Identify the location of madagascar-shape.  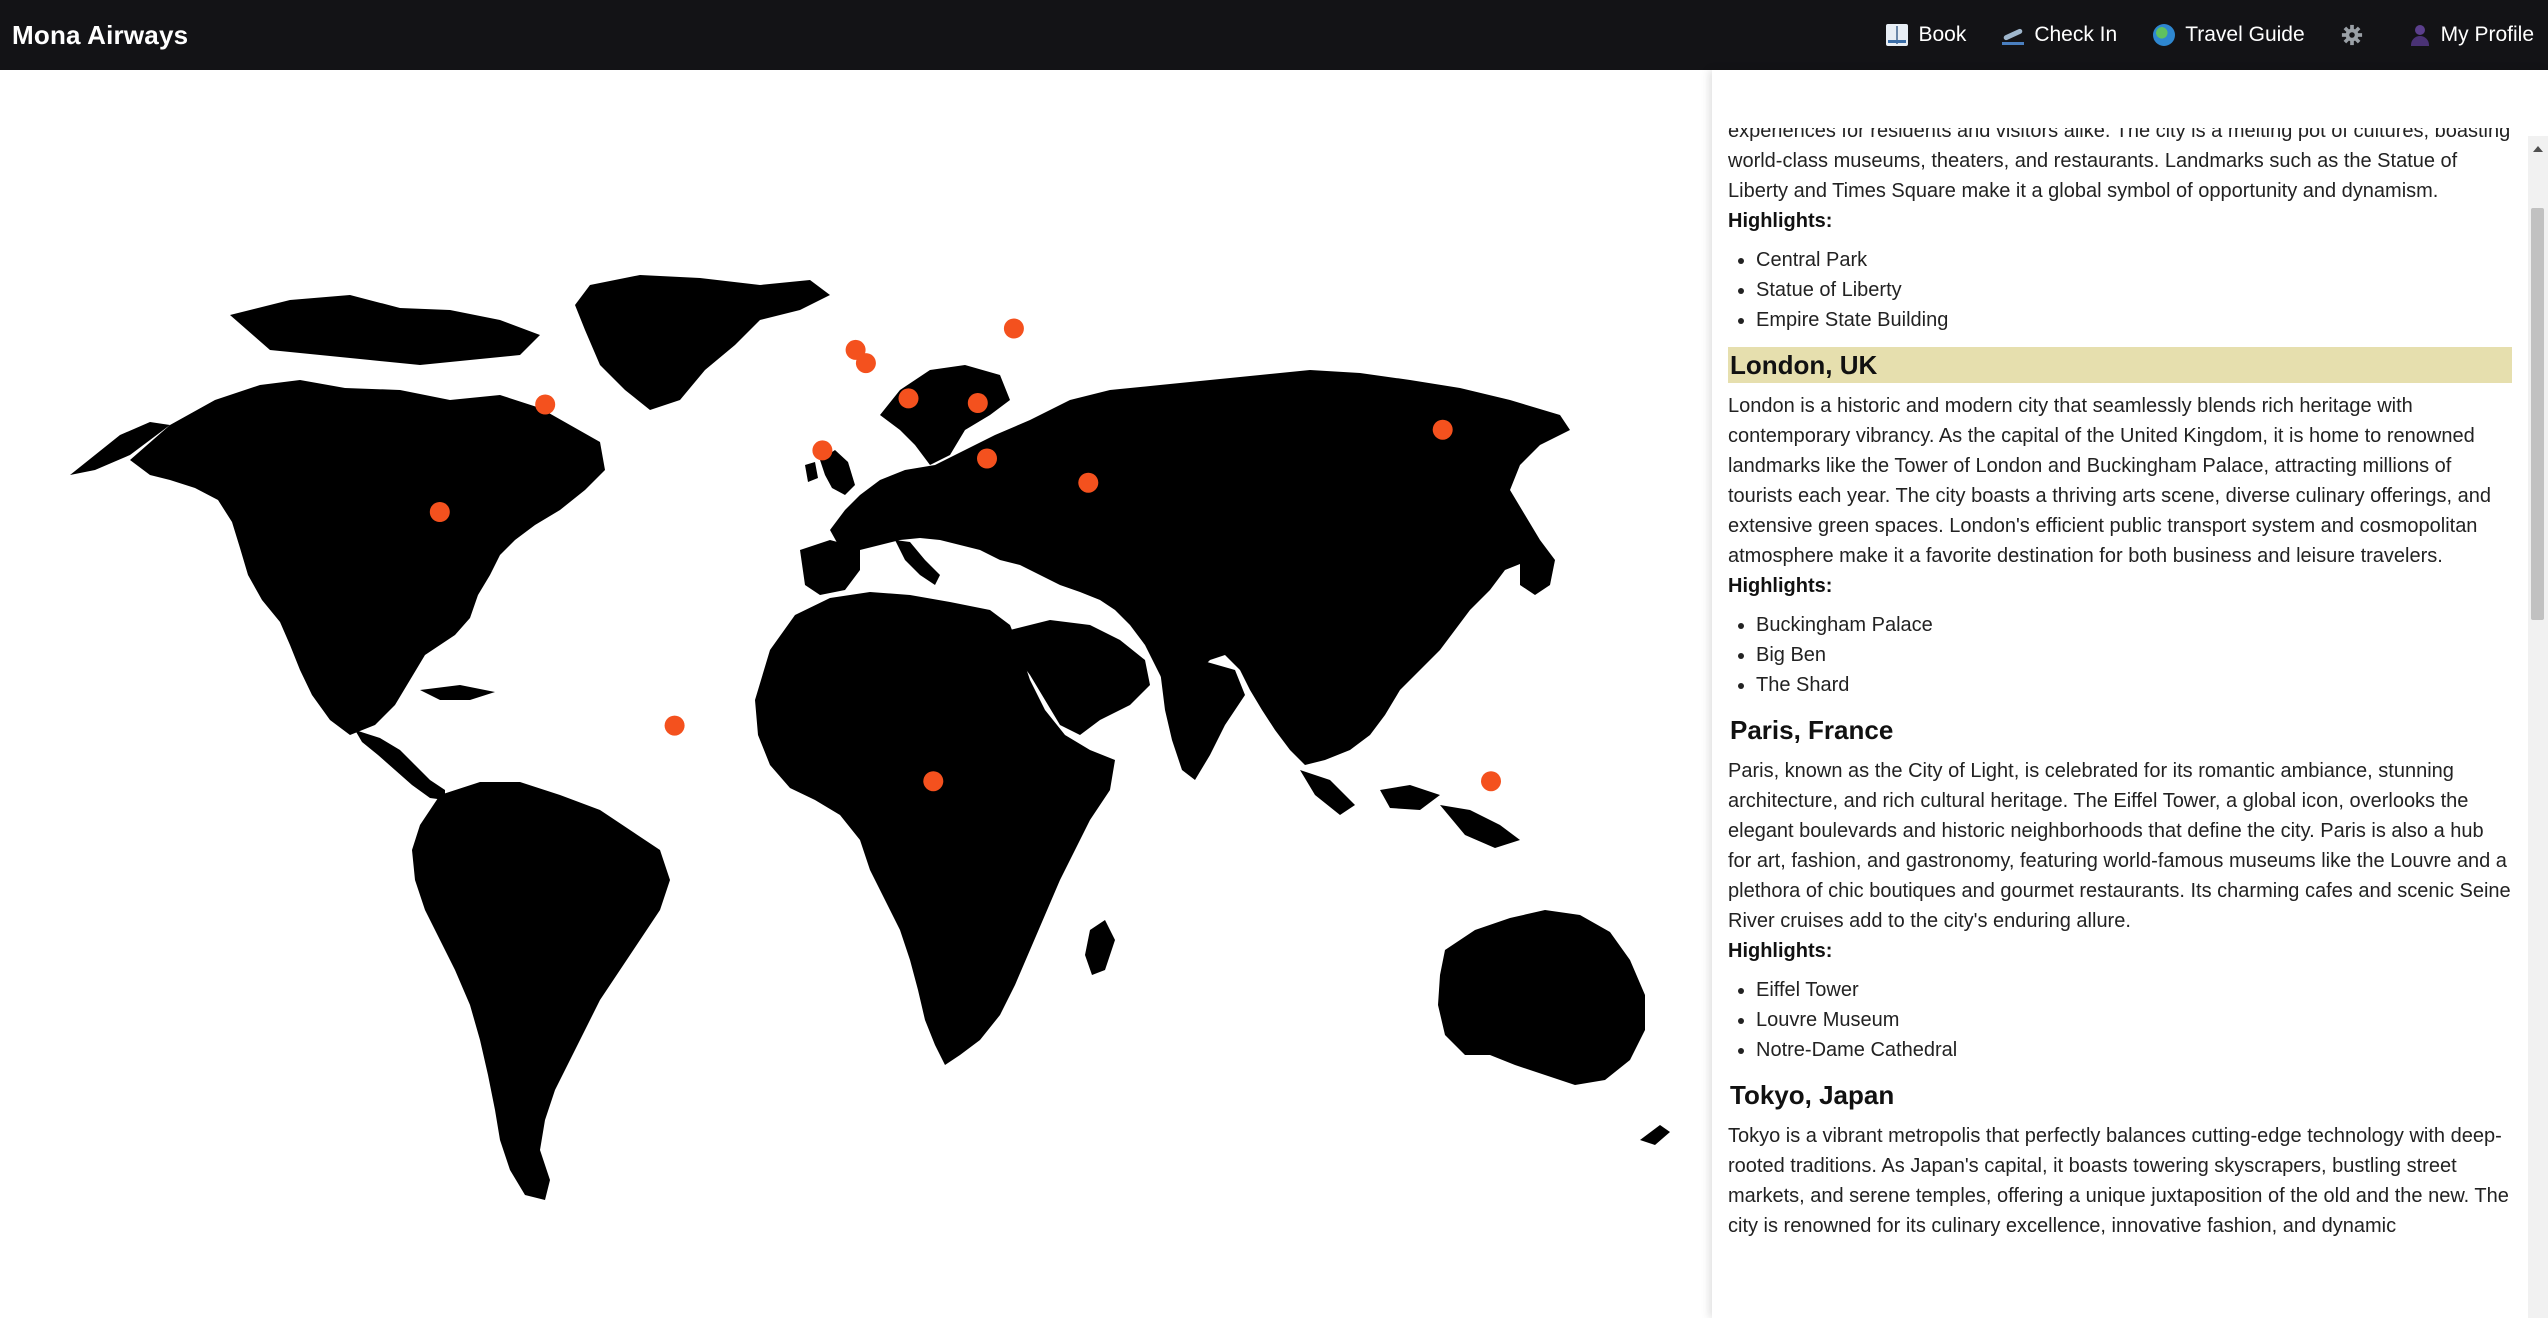
(1100, 947).